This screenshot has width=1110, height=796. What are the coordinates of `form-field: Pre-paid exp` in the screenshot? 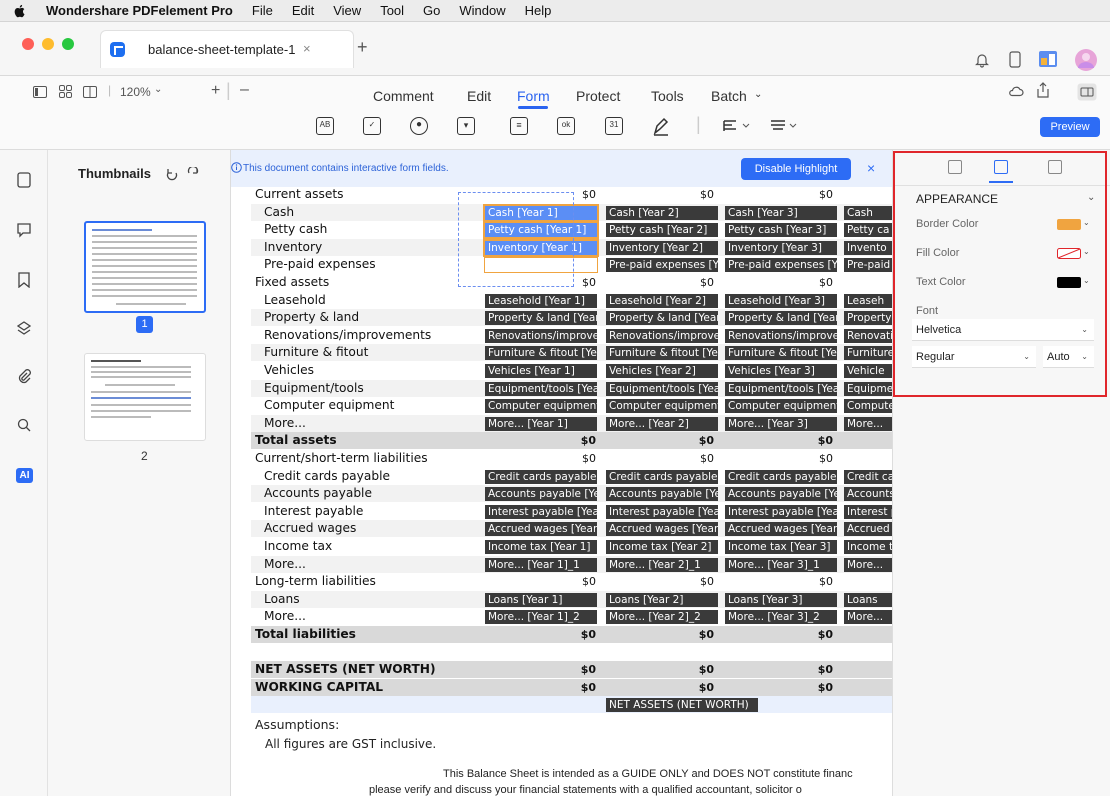 It's located at (868, 265).